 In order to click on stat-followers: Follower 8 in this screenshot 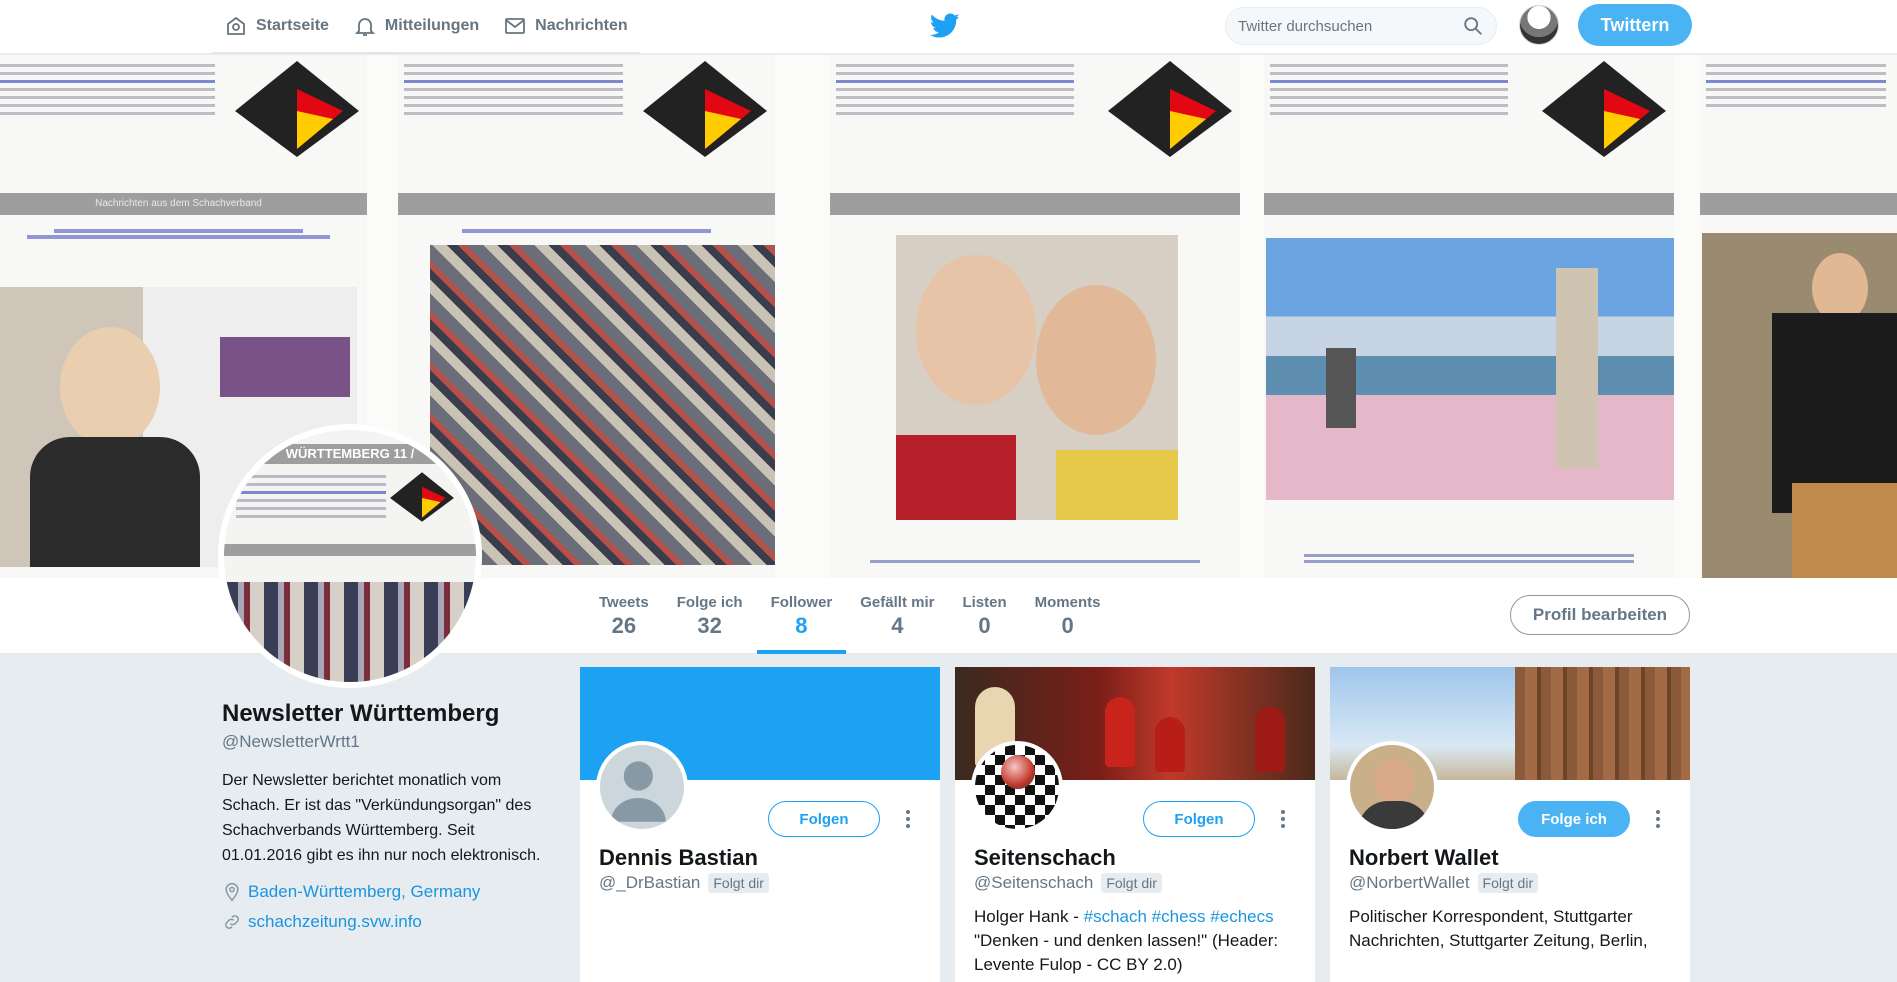, I will do `click(801, 616)`.